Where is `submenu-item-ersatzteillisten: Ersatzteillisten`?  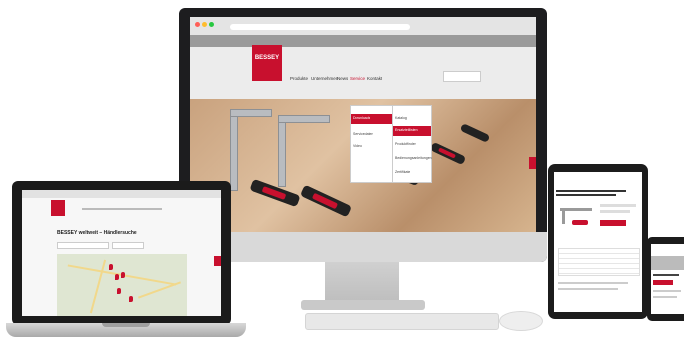 submenu-item-ersatzteillisten: Ersatzteillisten is located at coordinates (406, 130).